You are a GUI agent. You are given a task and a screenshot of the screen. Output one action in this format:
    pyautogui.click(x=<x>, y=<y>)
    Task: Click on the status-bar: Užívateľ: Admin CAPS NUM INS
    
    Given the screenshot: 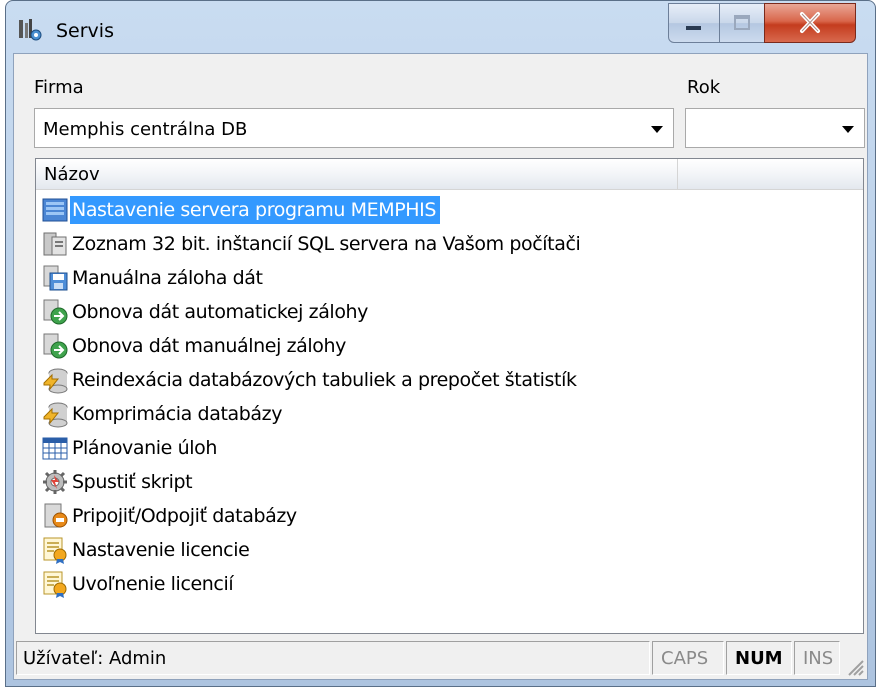 What is the action you would take?
    pyautogui.click(x=440, y=657)
    